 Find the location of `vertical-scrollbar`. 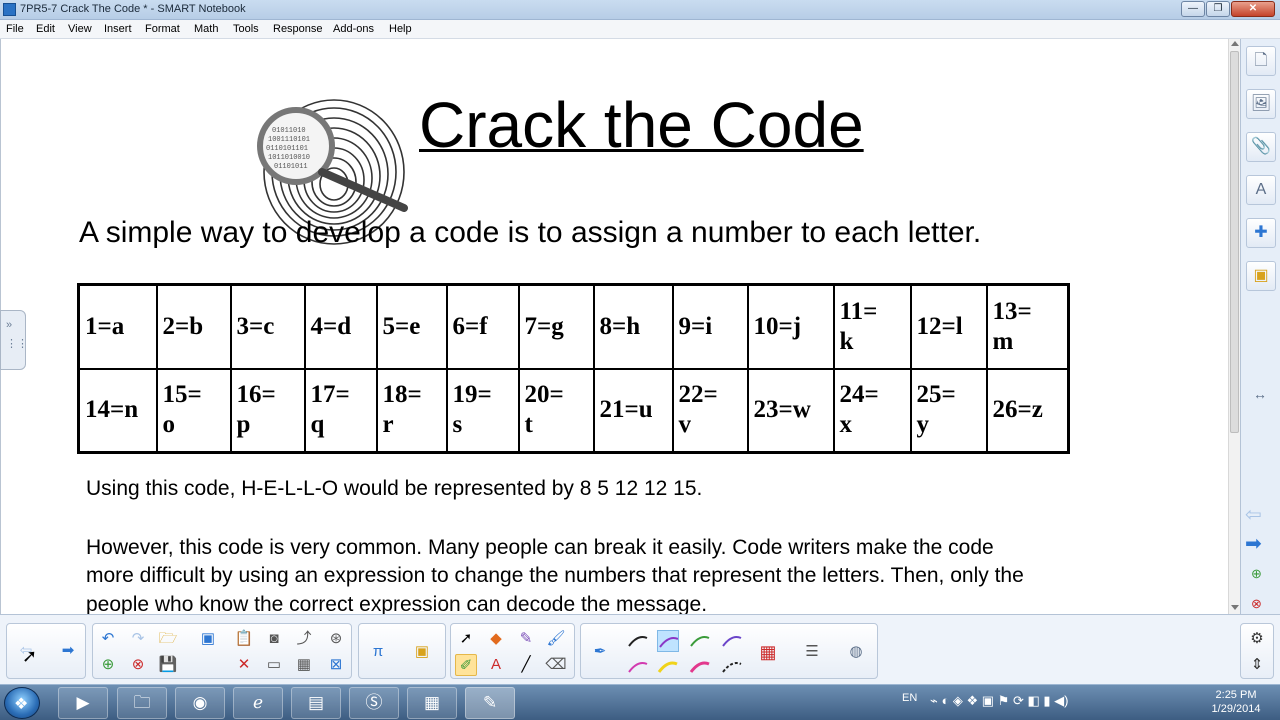

vertical-scrollbar is located at coordinates (1234, 326).